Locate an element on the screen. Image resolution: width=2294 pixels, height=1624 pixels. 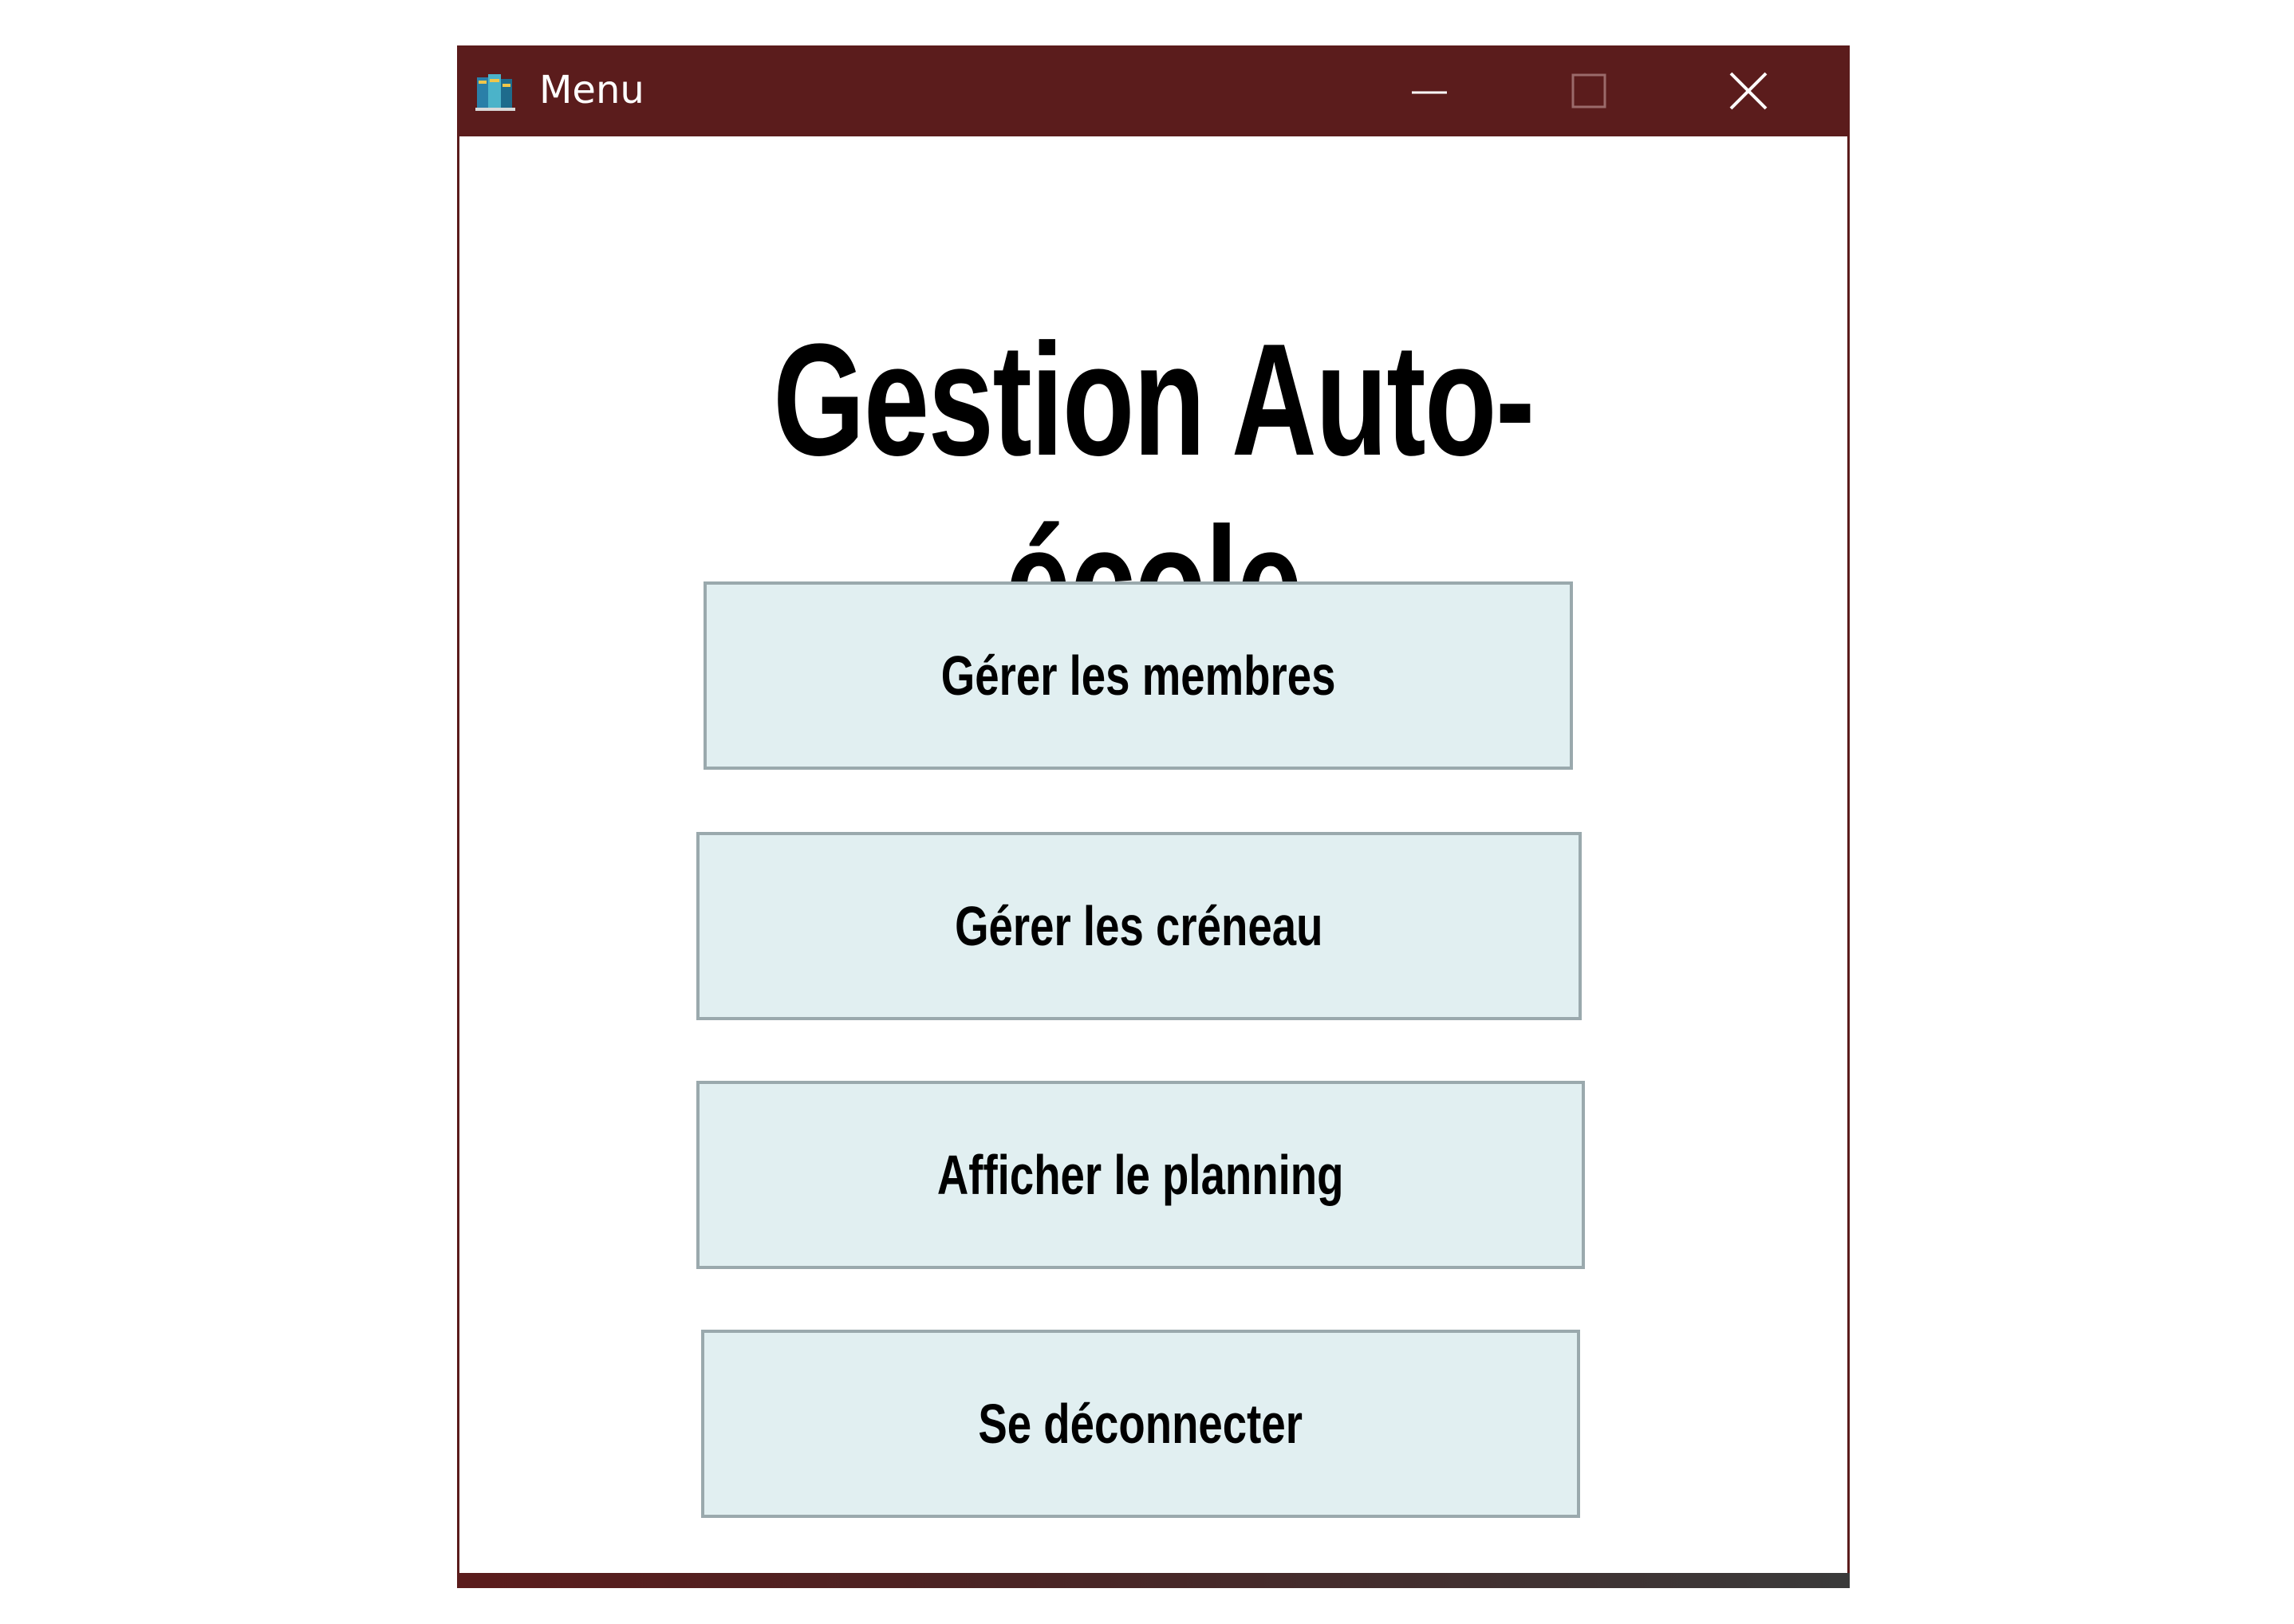
manage-slots-button: Gérer les créneau is located at coordinates (1139, 926).